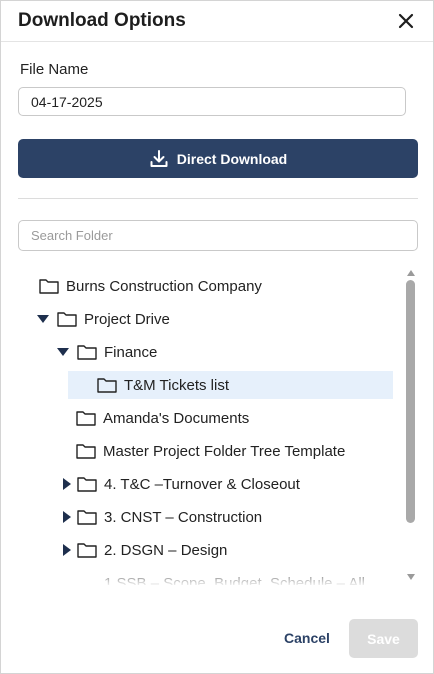  What do you see at coordinates (212, 101) in the screenshot?
I see `file-name-input` at bounding box center [212, 101].